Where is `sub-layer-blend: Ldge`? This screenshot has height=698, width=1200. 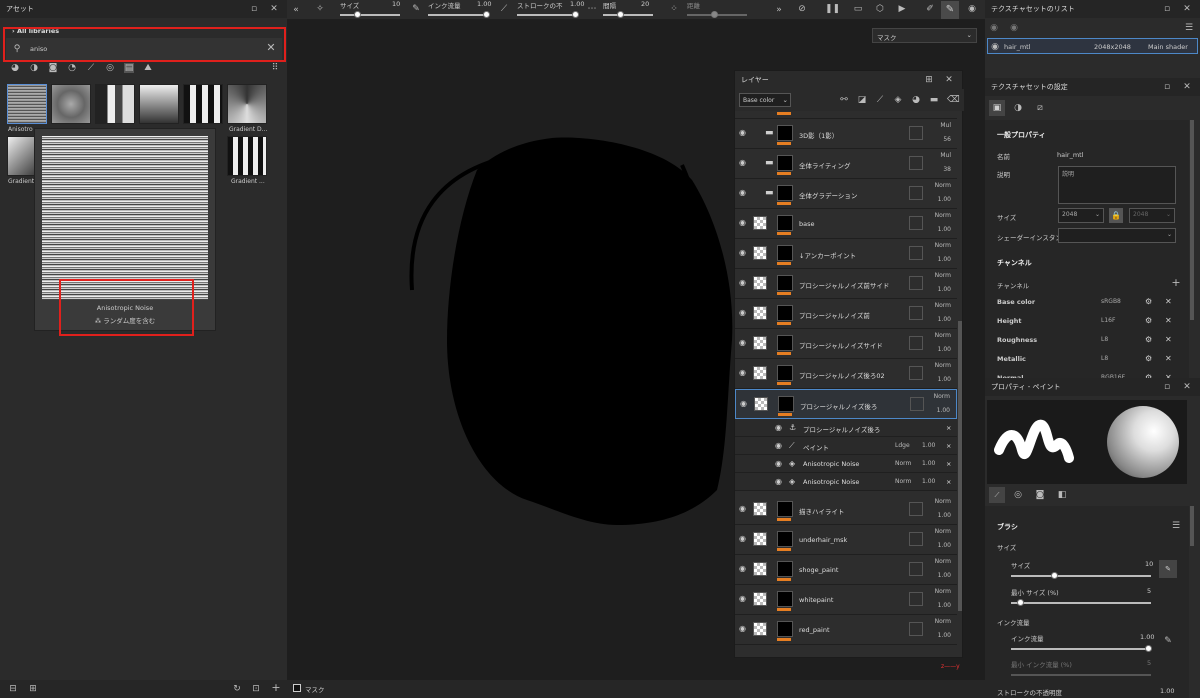 sub-layer-blend: Ldge is located at coordinates (902, 445).